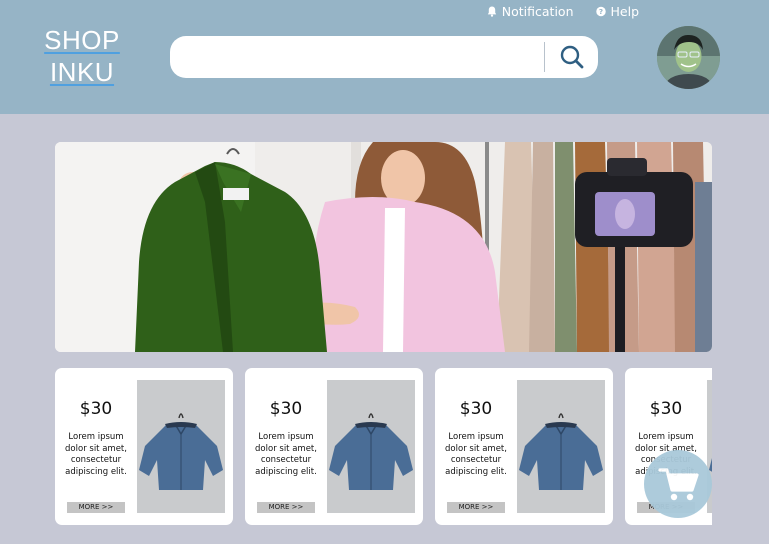  I want to click on profile-photo, so click(688, 57).